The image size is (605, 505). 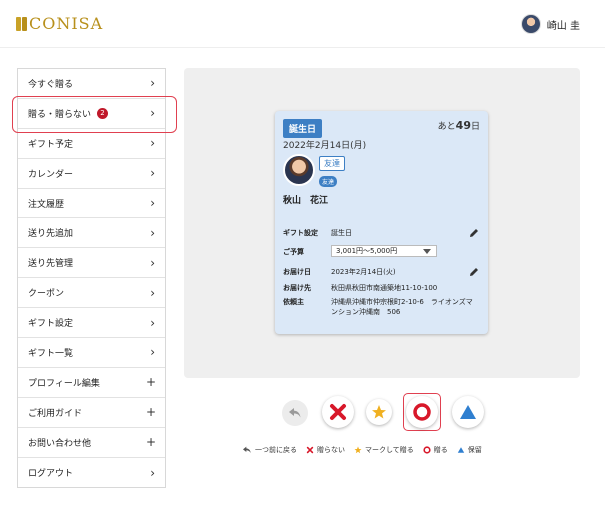 I want to click on event-tag: 誕生日, so click(x=303, y=128).